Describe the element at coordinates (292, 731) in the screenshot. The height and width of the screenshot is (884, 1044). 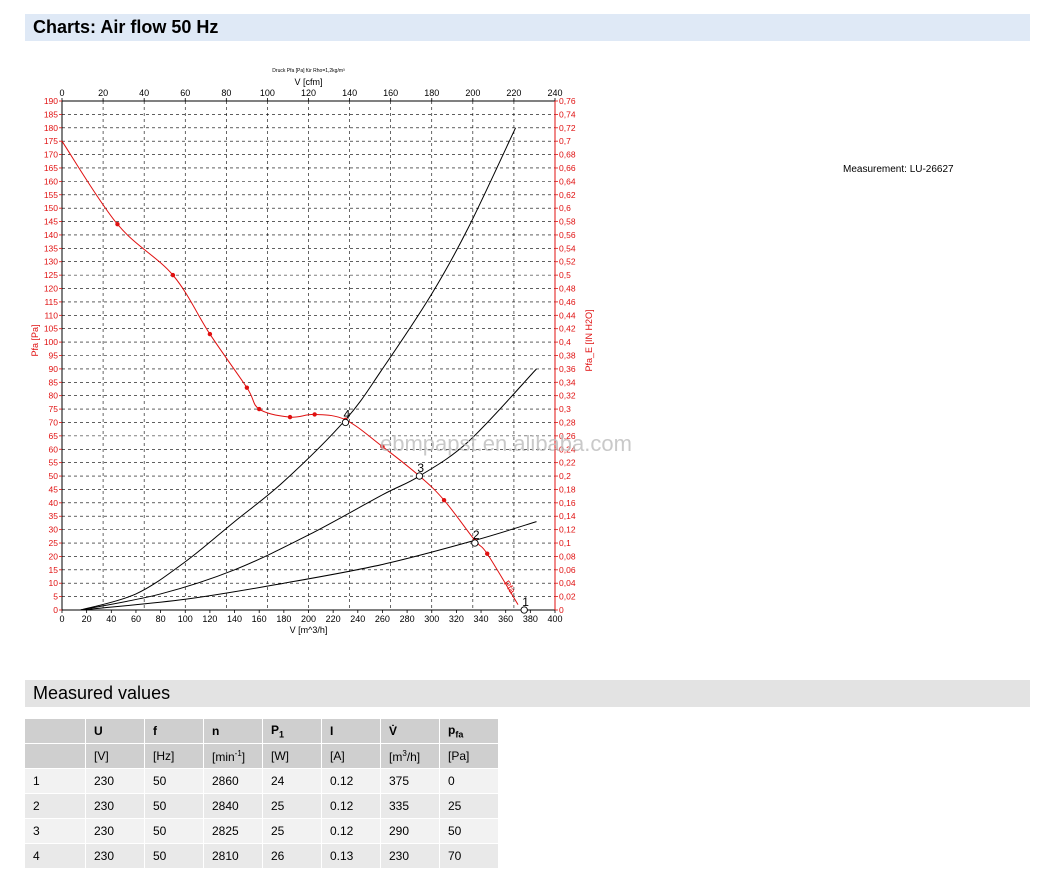
I see `header-cell-power: P1` at that location.